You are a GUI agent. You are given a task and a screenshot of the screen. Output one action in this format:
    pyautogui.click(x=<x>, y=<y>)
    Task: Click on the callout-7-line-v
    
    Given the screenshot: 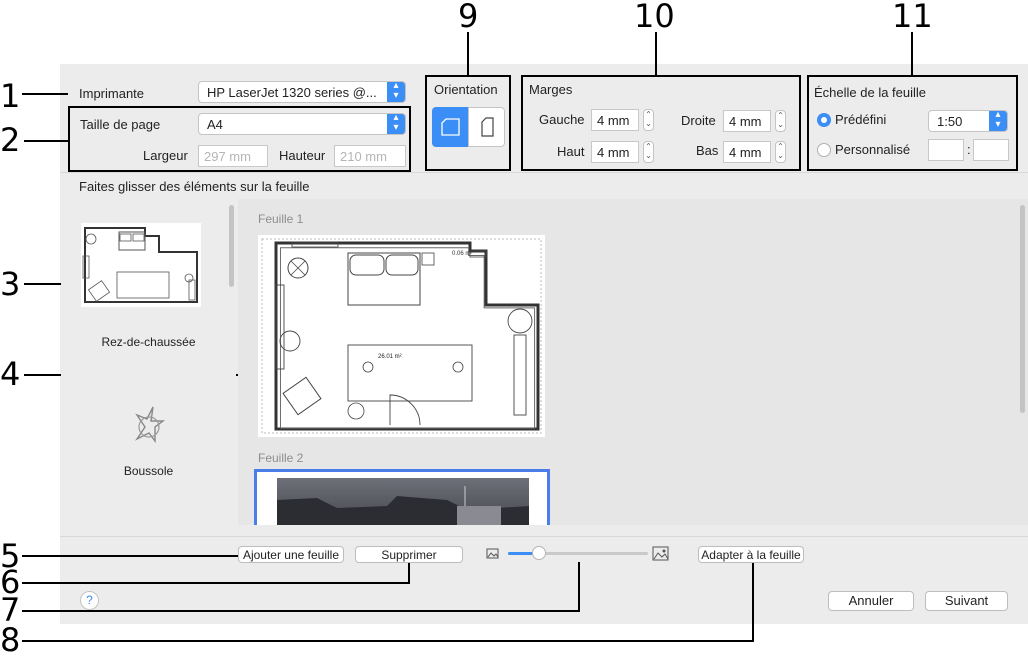 What is the action you would take?
    pyautogui.click(x=579, y=587)
    